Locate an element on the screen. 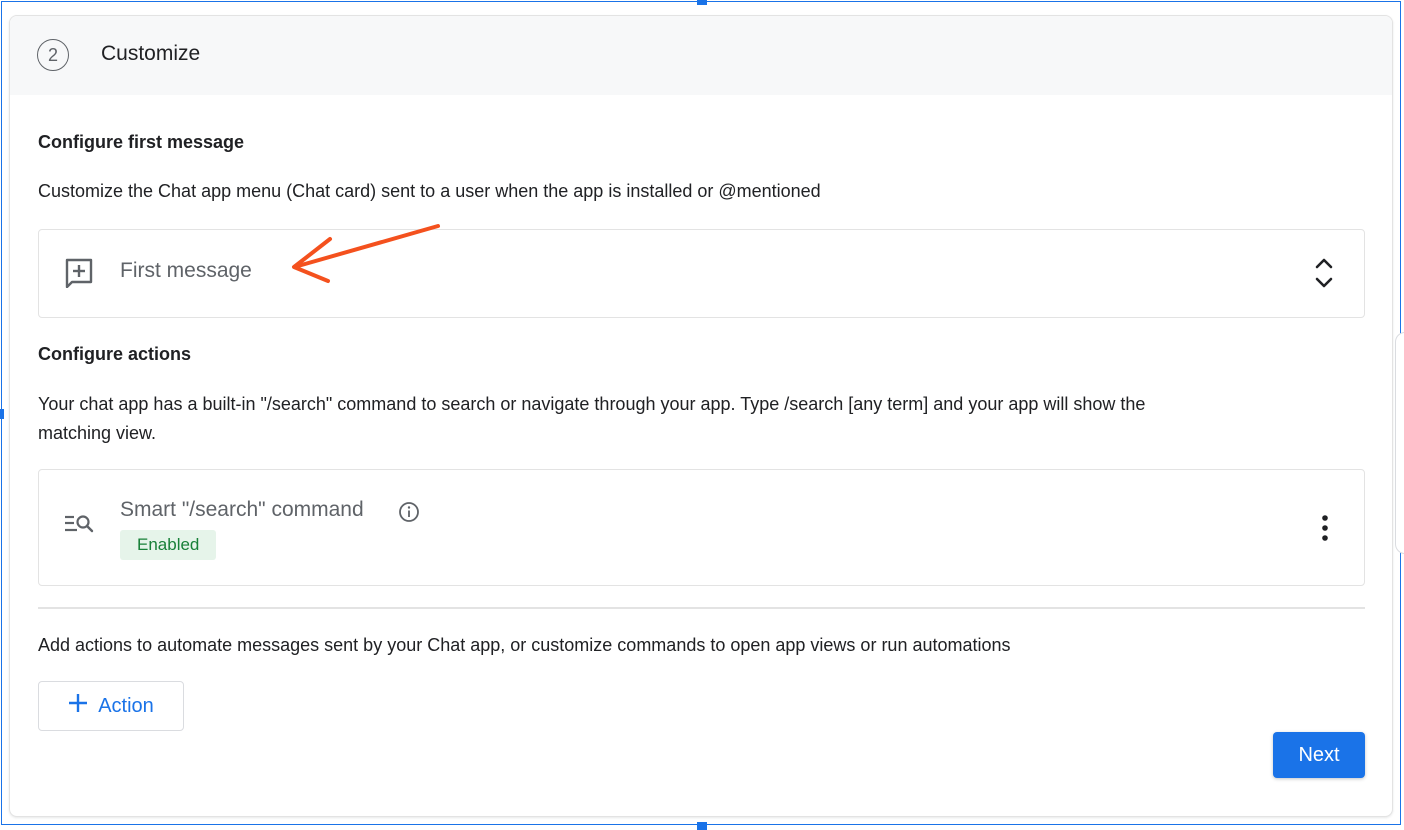 The height and width of the screenshot is (830, 1404). section-divider is located at coordinates (701, 608).